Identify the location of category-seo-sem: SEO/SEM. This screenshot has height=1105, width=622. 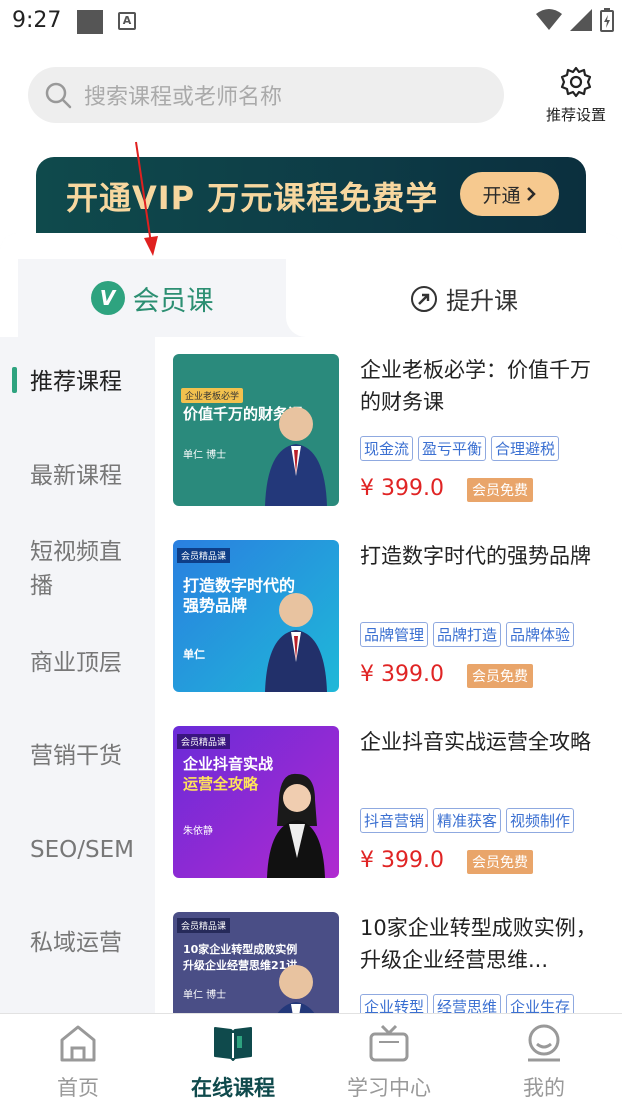
(86, 850).